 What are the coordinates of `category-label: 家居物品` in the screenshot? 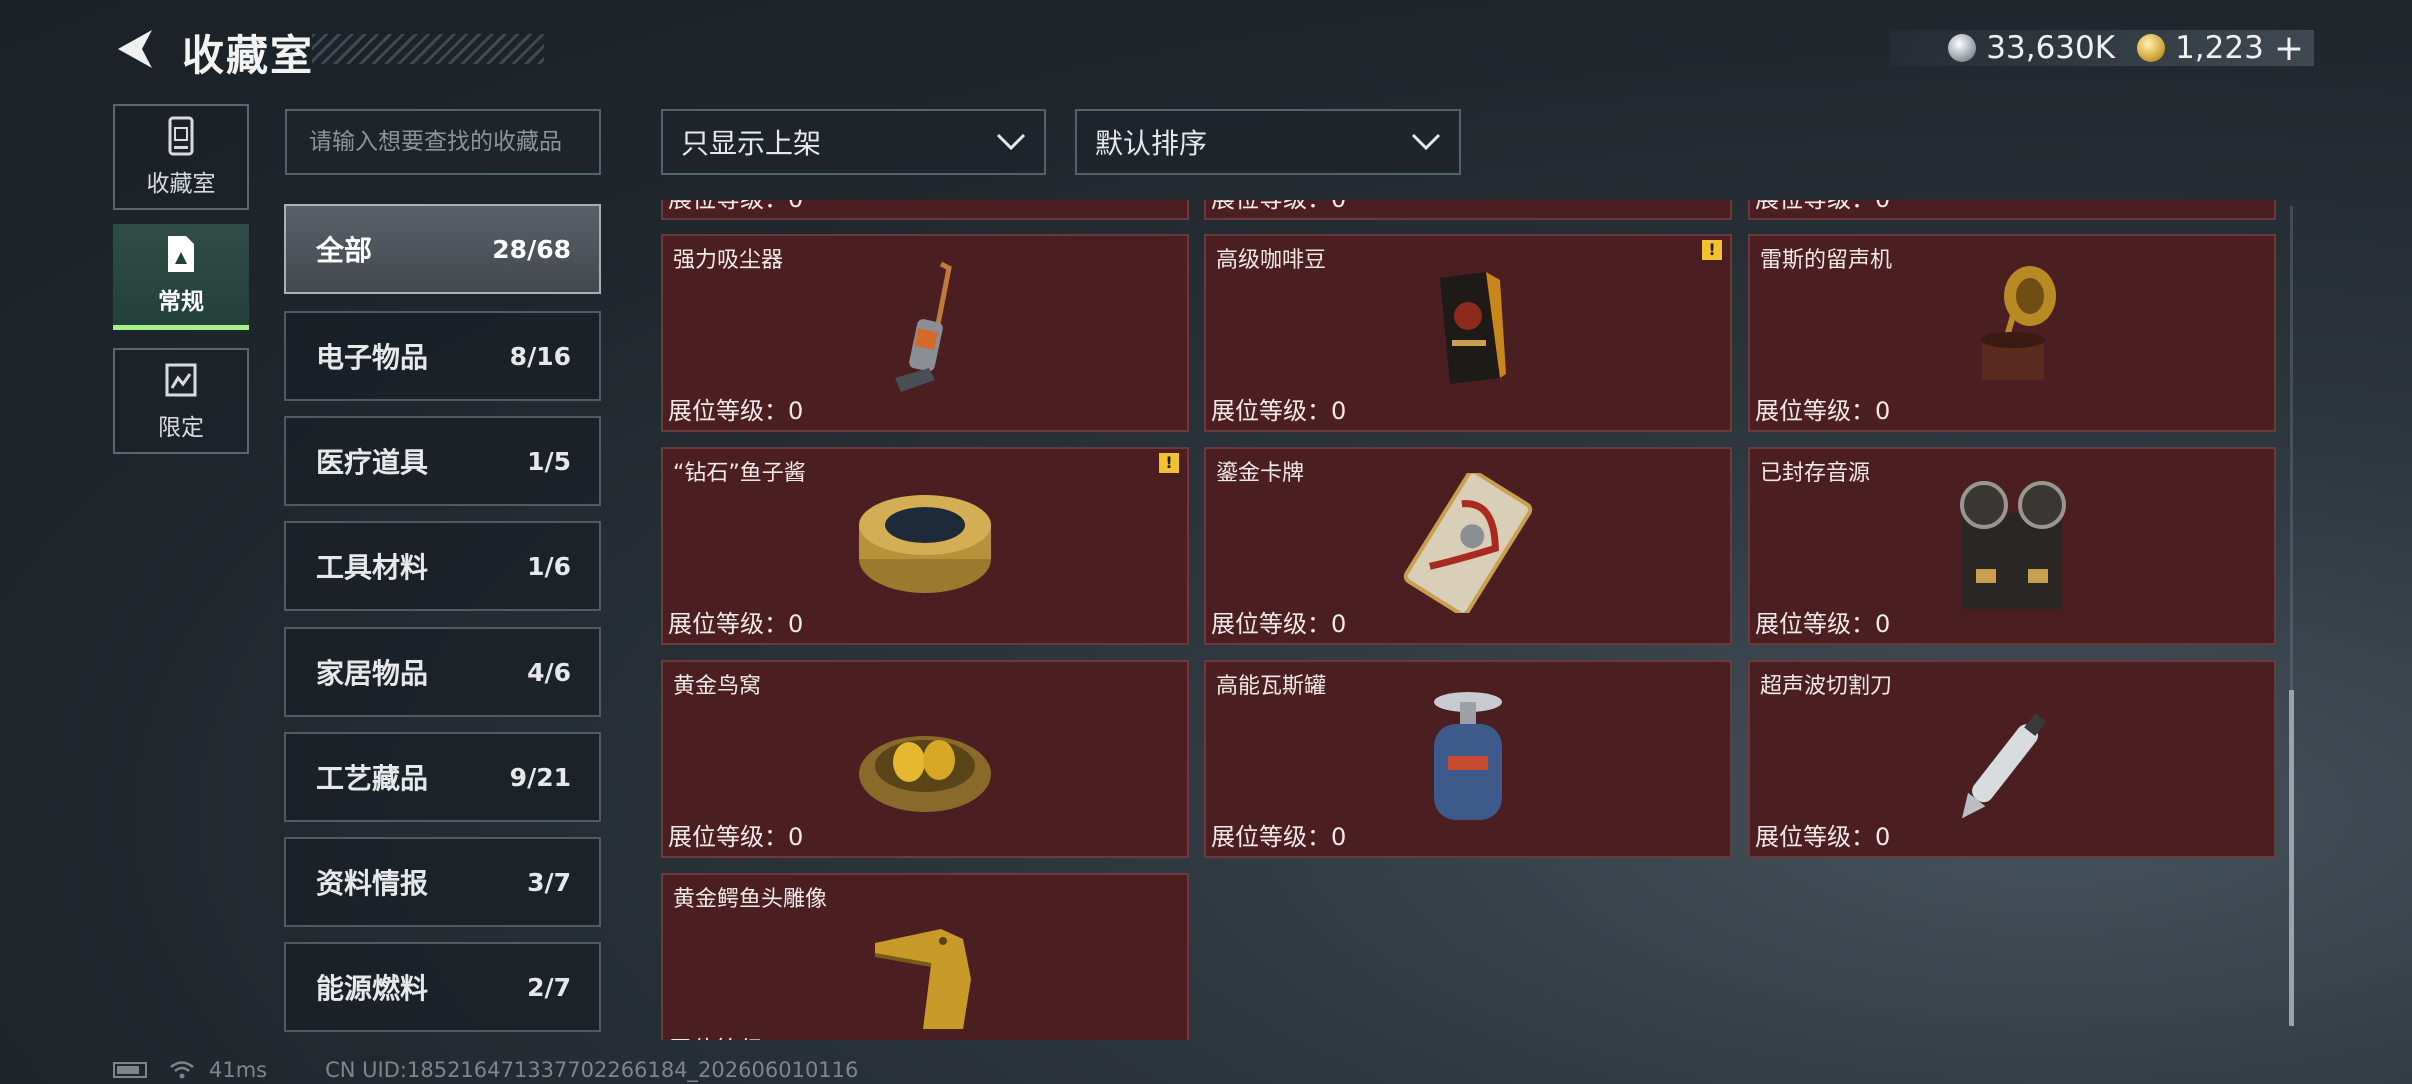 It's located at (372, 673).